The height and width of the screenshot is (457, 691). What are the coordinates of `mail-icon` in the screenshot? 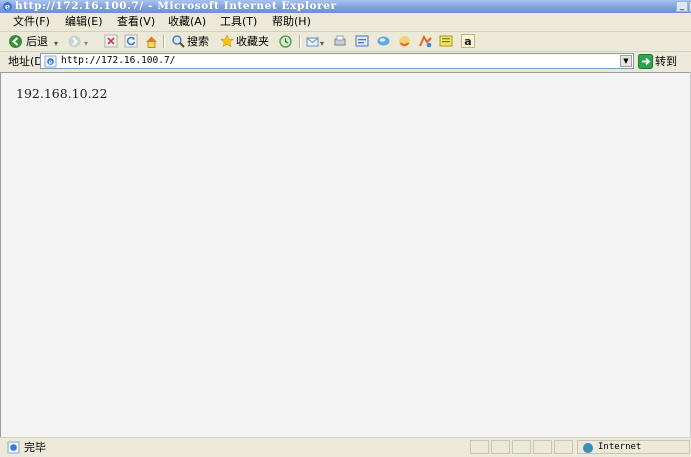 It's located at (313, 41).